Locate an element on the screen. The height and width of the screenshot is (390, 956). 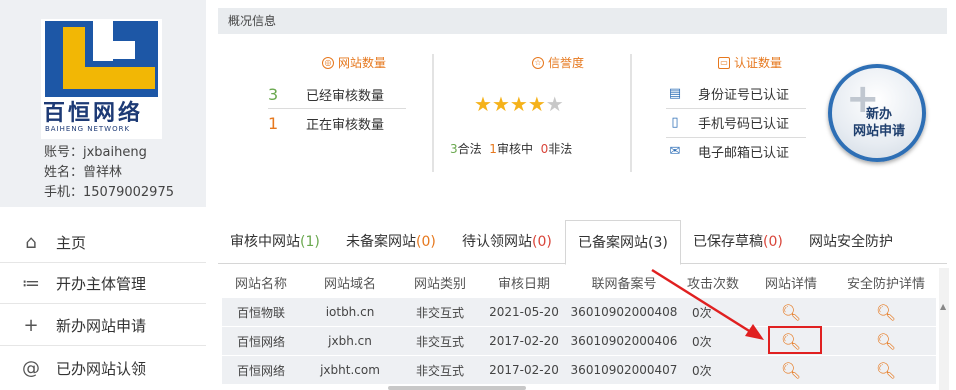
credit-stars: ★★★★★ is located at coordinates (519, 104).